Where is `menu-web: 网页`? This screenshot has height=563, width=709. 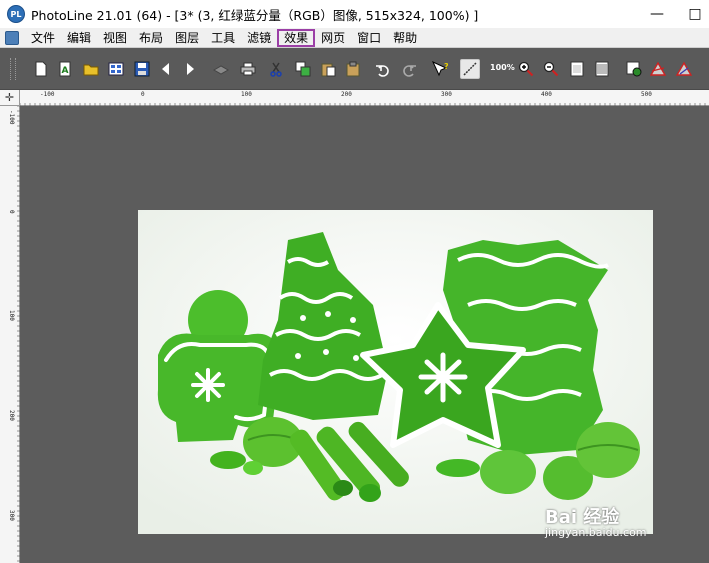
menu-web: 网页 is located at coordinates (333, 38).